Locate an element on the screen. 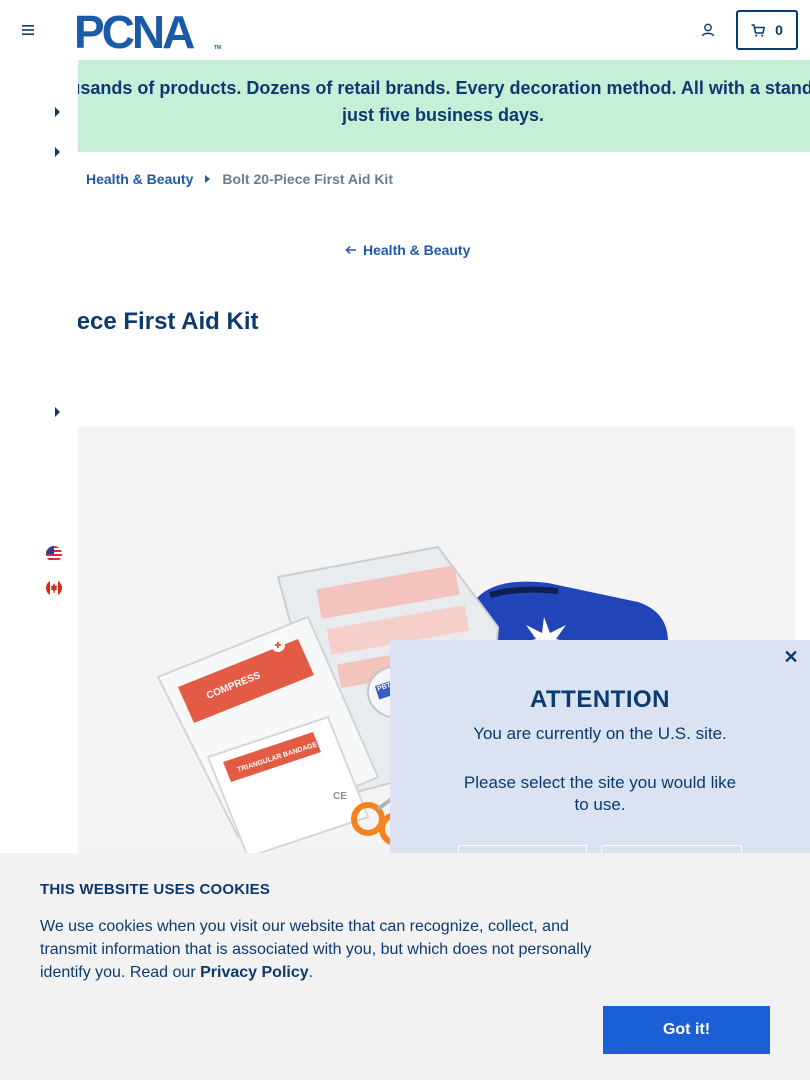 The image size is (810, 1080). close-icon: ✕ is located at coordinates (791, 657).